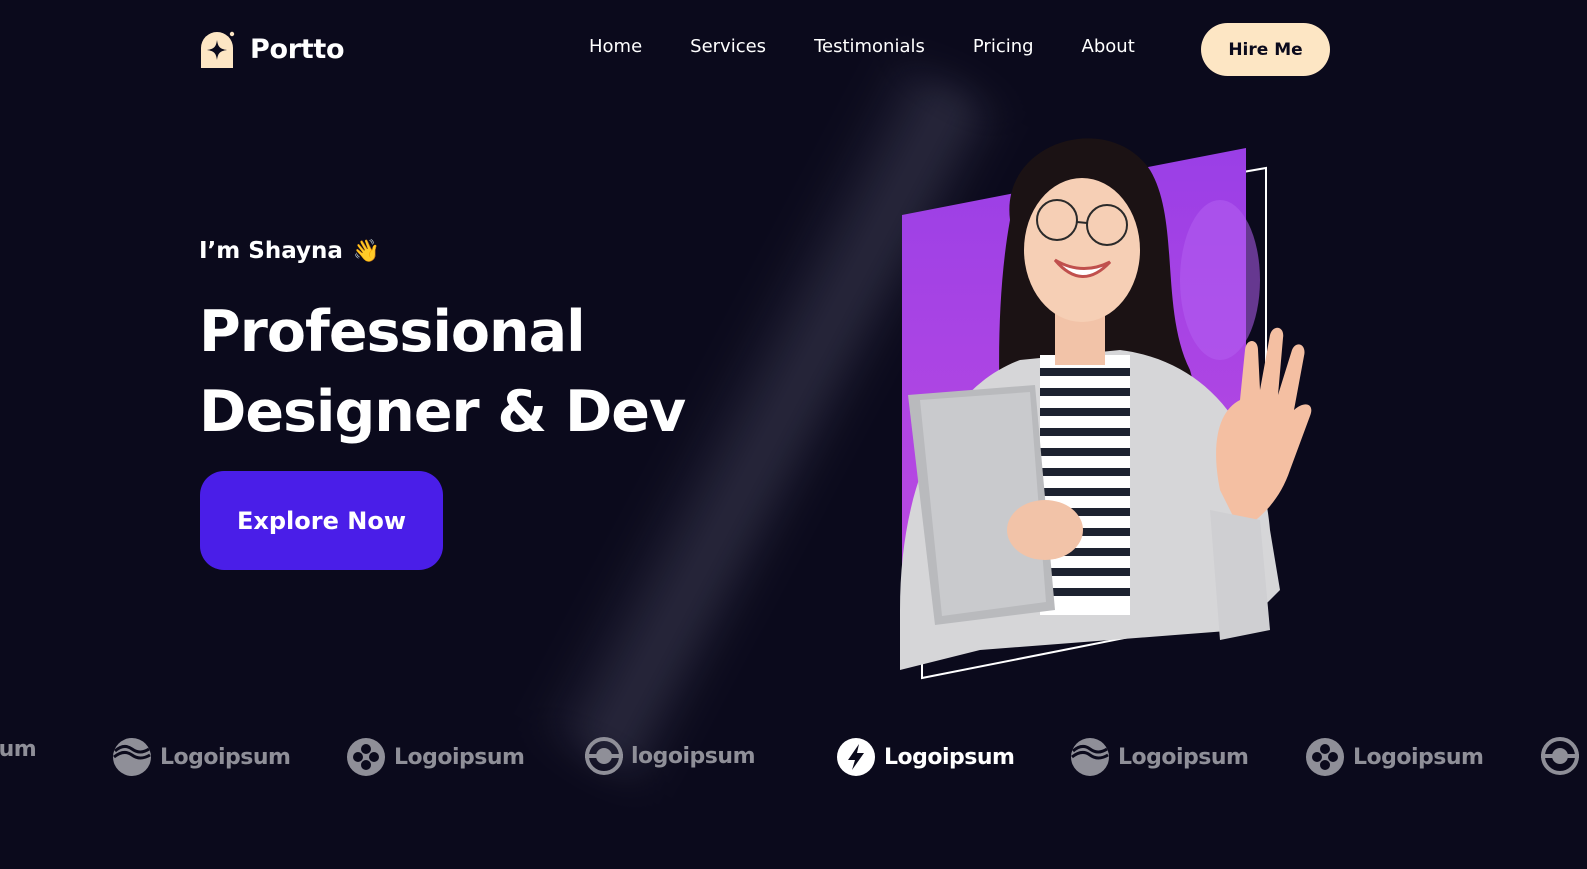 This screenshot has width=1587, height=869. I want to click on nav-home: Home, so click(615, 46).